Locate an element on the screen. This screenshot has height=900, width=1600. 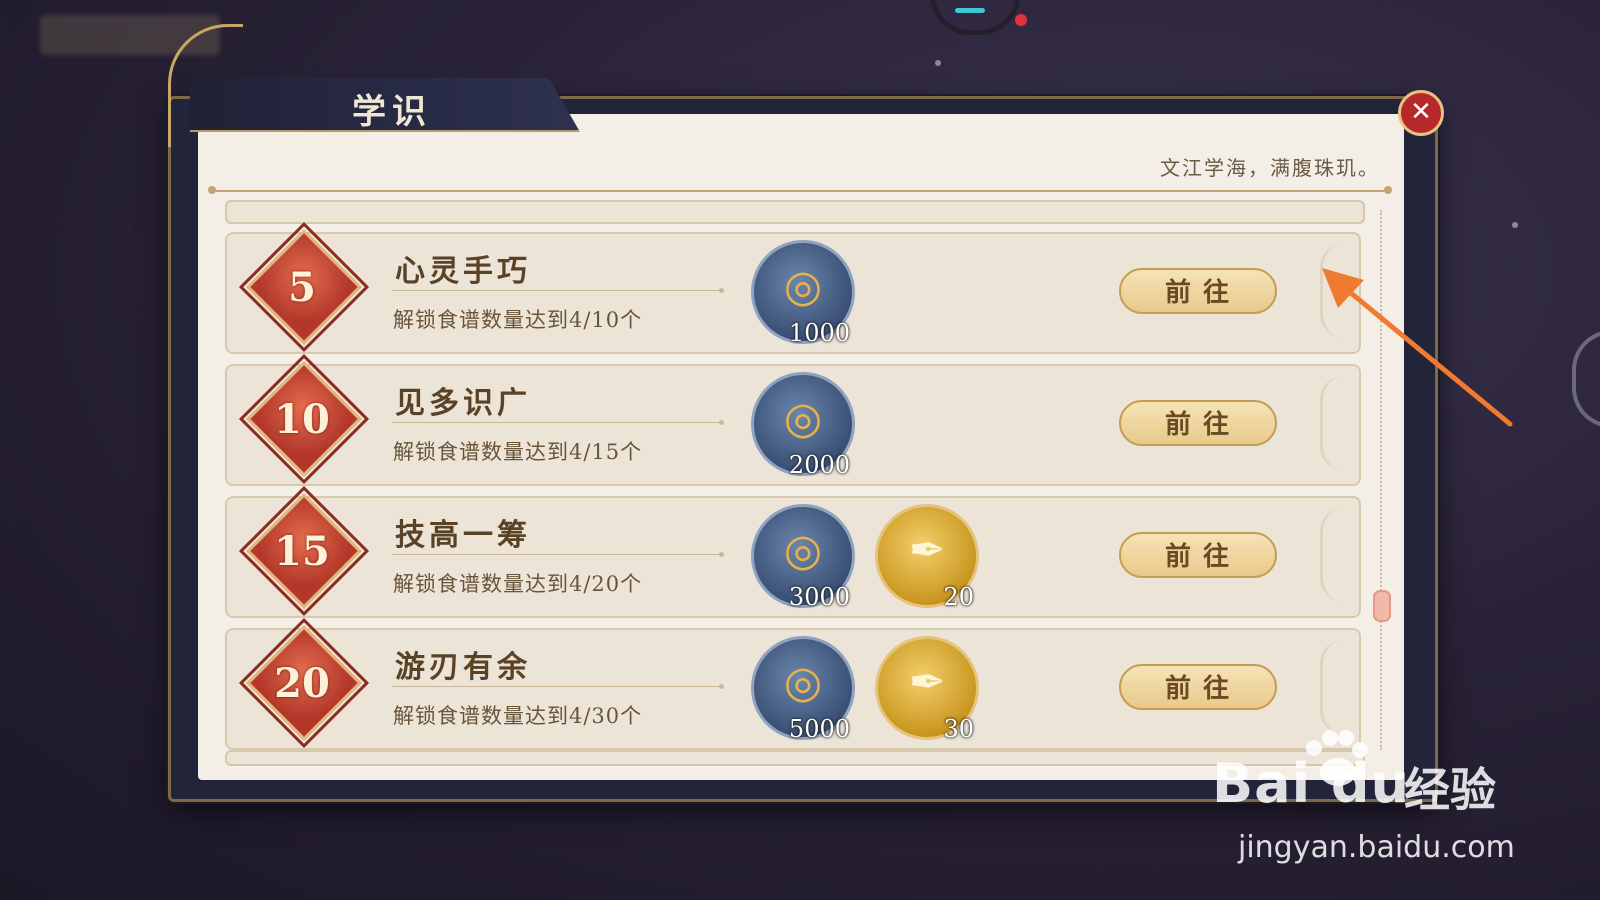
achievement-description: 解锁食谱数量达到4/20个 is located at coordinates (518, 584).